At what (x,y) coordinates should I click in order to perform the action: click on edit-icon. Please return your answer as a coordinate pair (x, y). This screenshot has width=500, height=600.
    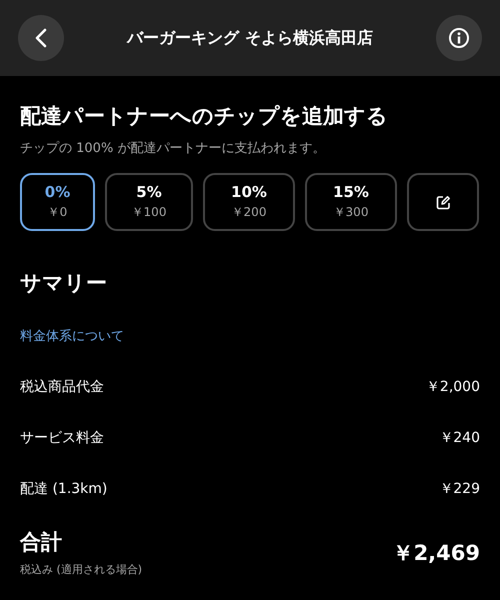
    Looking at the image, I should click on (443, 202).